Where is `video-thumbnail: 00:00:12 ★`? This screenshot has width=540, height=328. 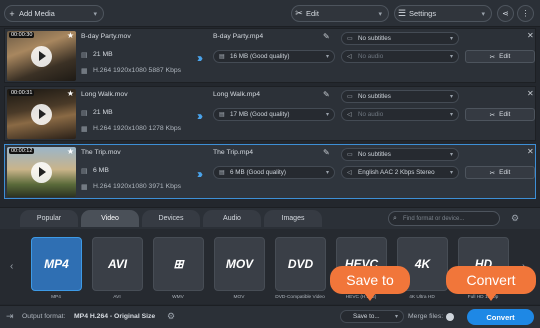 video-thumbnail: 00:00:12 ★ is located at coordinates (41, 172).